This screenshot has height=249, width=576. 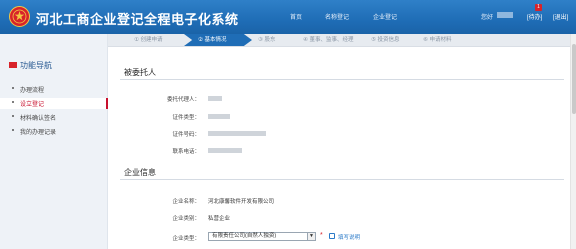 What do you see at coordinates (54, 89) in the screenshot?
I see `sidebar-item-process: 办理流程` at bounding box center [54, 89].